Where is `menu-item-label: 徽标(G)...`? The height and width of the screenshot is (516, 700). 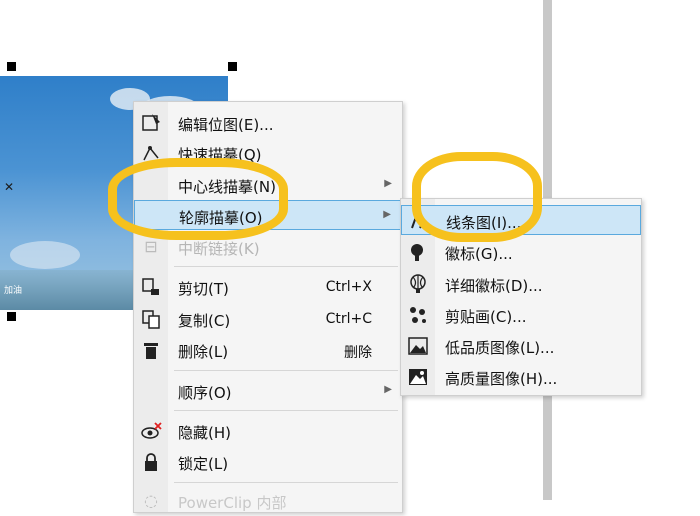
menu-item-label: 徽标(G)... is located at coordinates (479, 254).